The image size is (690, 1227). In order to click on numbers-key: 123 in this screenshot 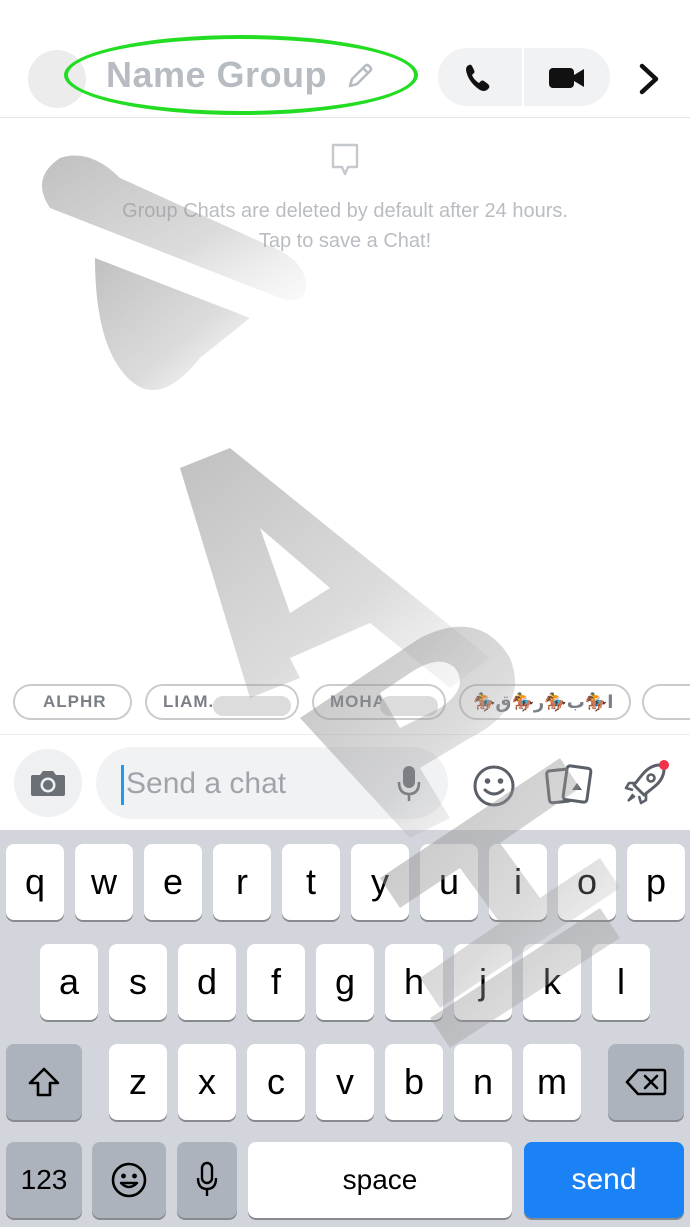, I will do `click(44, 1180)`.